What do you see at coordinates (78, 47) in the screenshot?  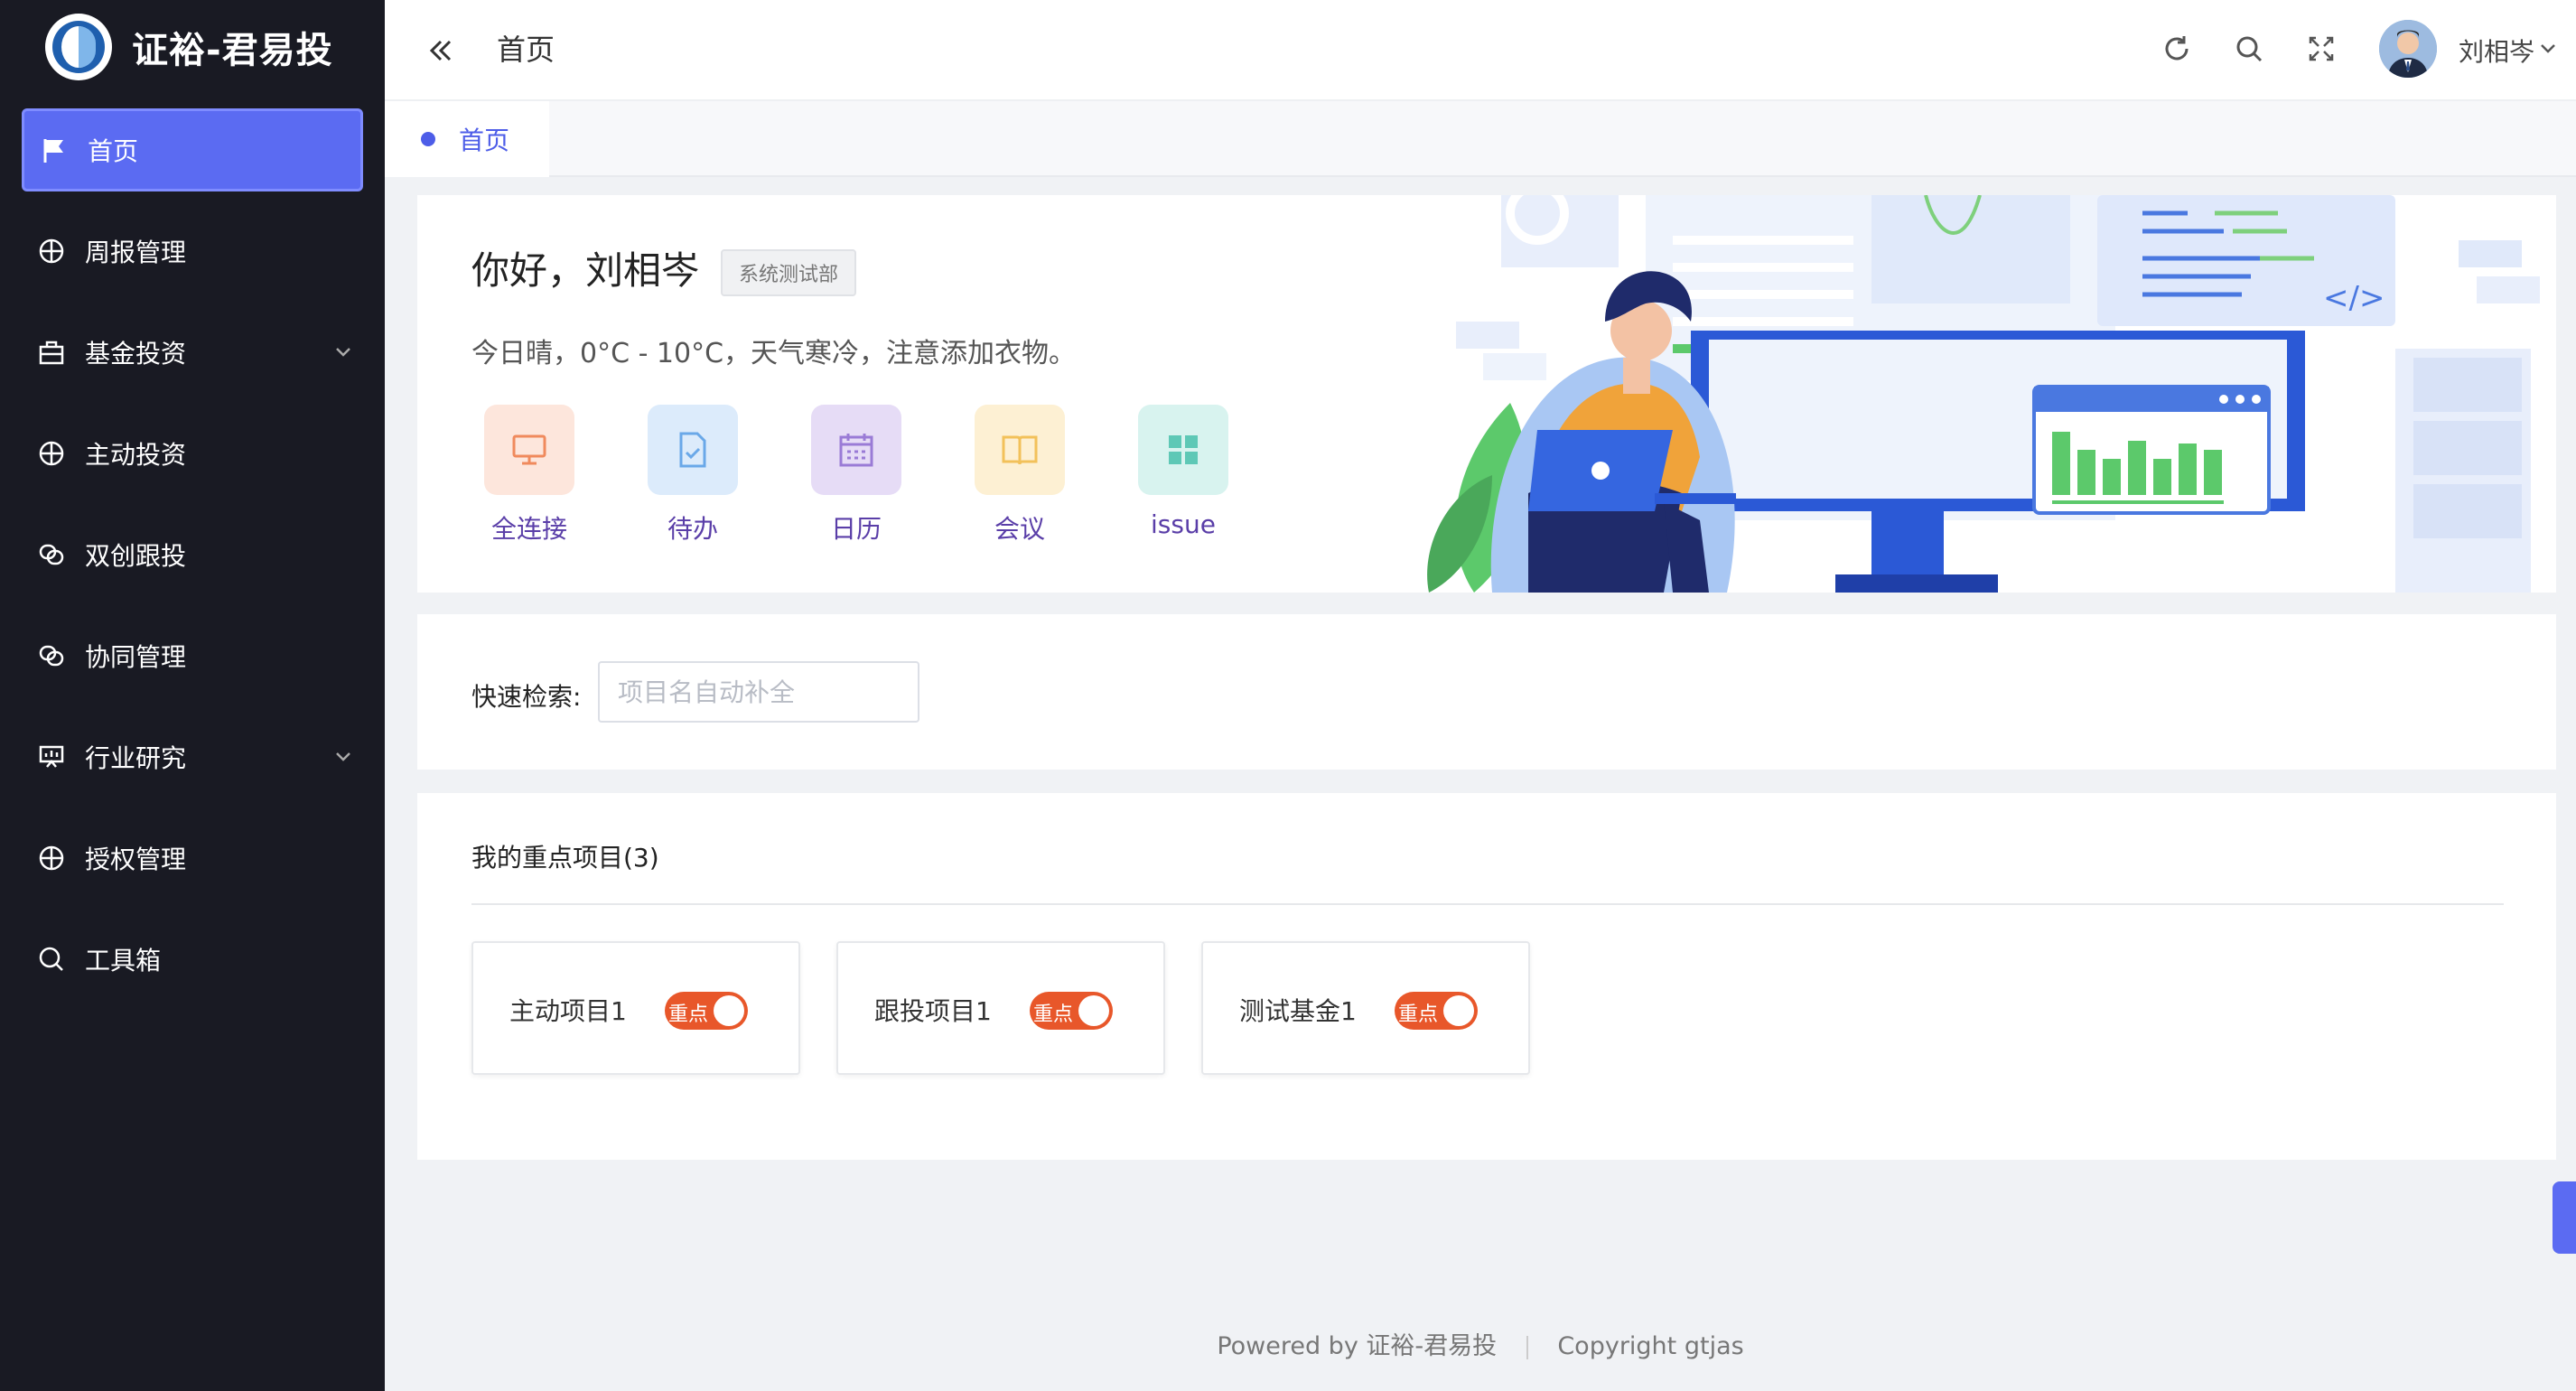 I see `logo-icon` at bounding box center [78, 47].